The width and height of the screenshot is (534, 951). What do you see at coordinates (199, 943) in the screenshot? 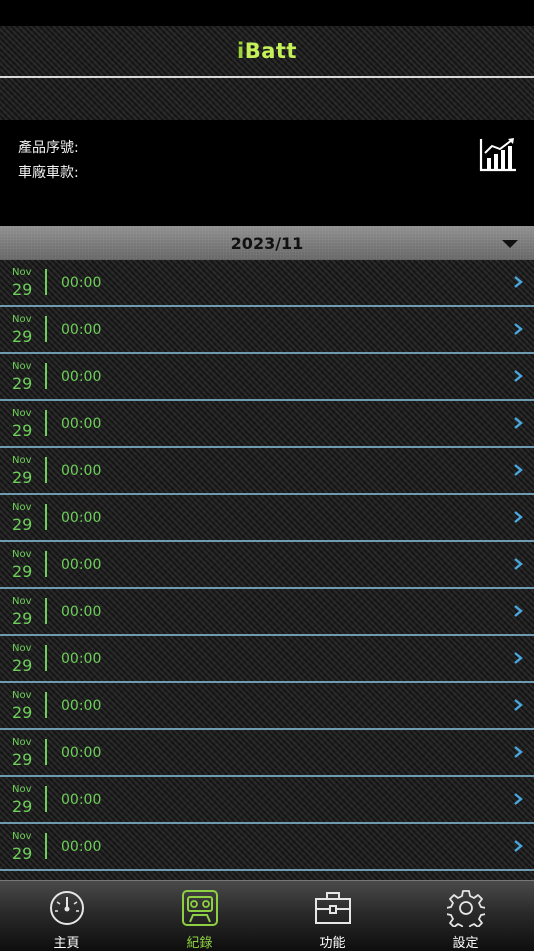
I see `tab-records-label: 紀錄` at bounding box center [199, 943].